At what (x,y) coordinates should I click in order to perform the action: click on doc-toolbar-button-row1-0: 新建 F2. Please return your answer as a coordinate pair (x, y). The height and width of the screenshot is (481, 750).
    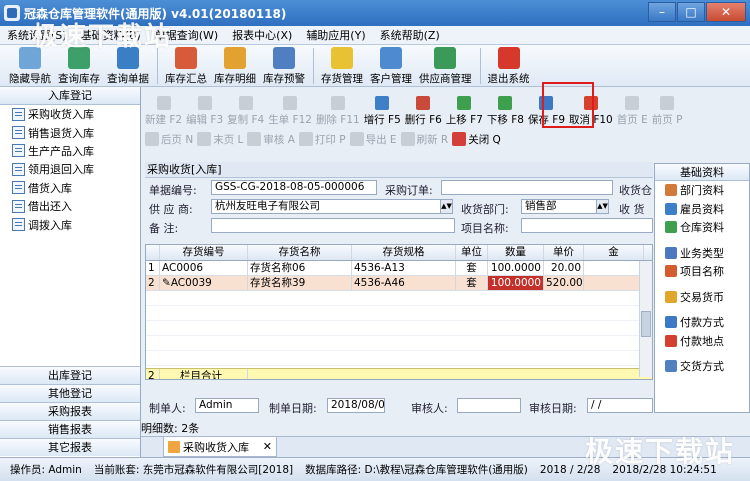
    Looking at the image, I should click on (163, 111).